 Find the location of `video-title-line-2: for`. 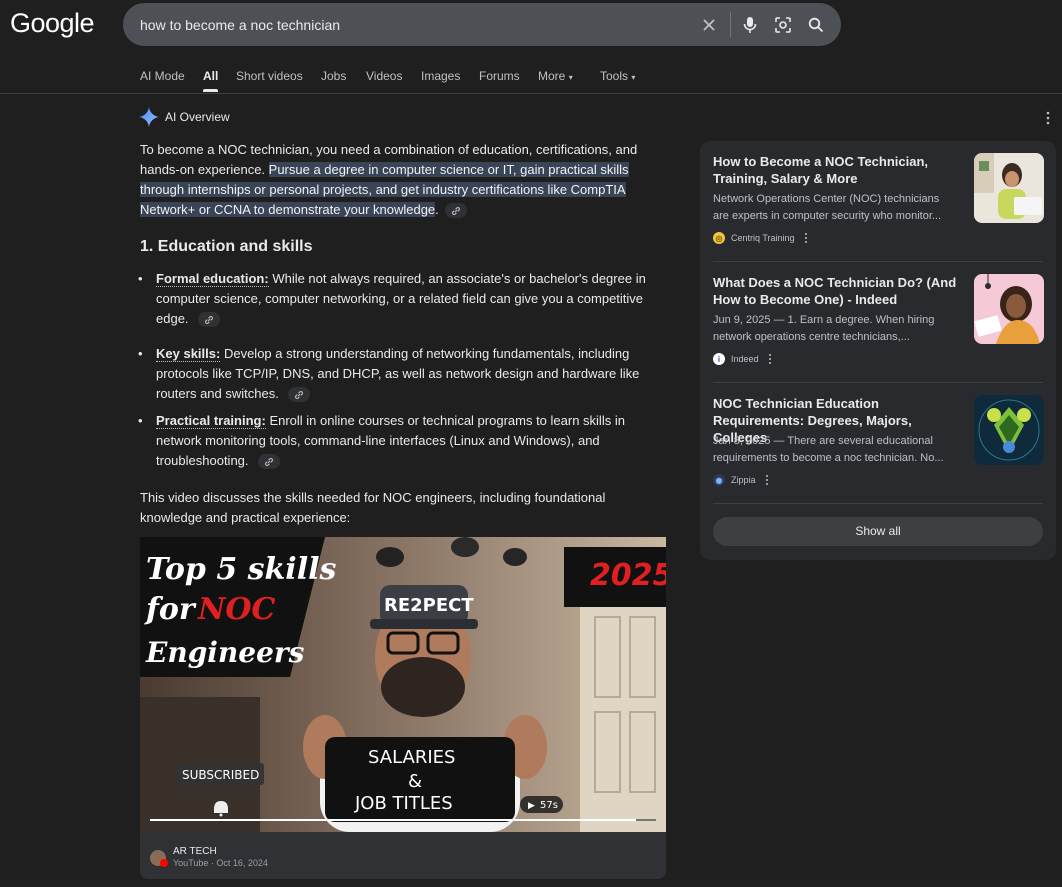

video-title-line-2: for is located at coordinates (170, 609).